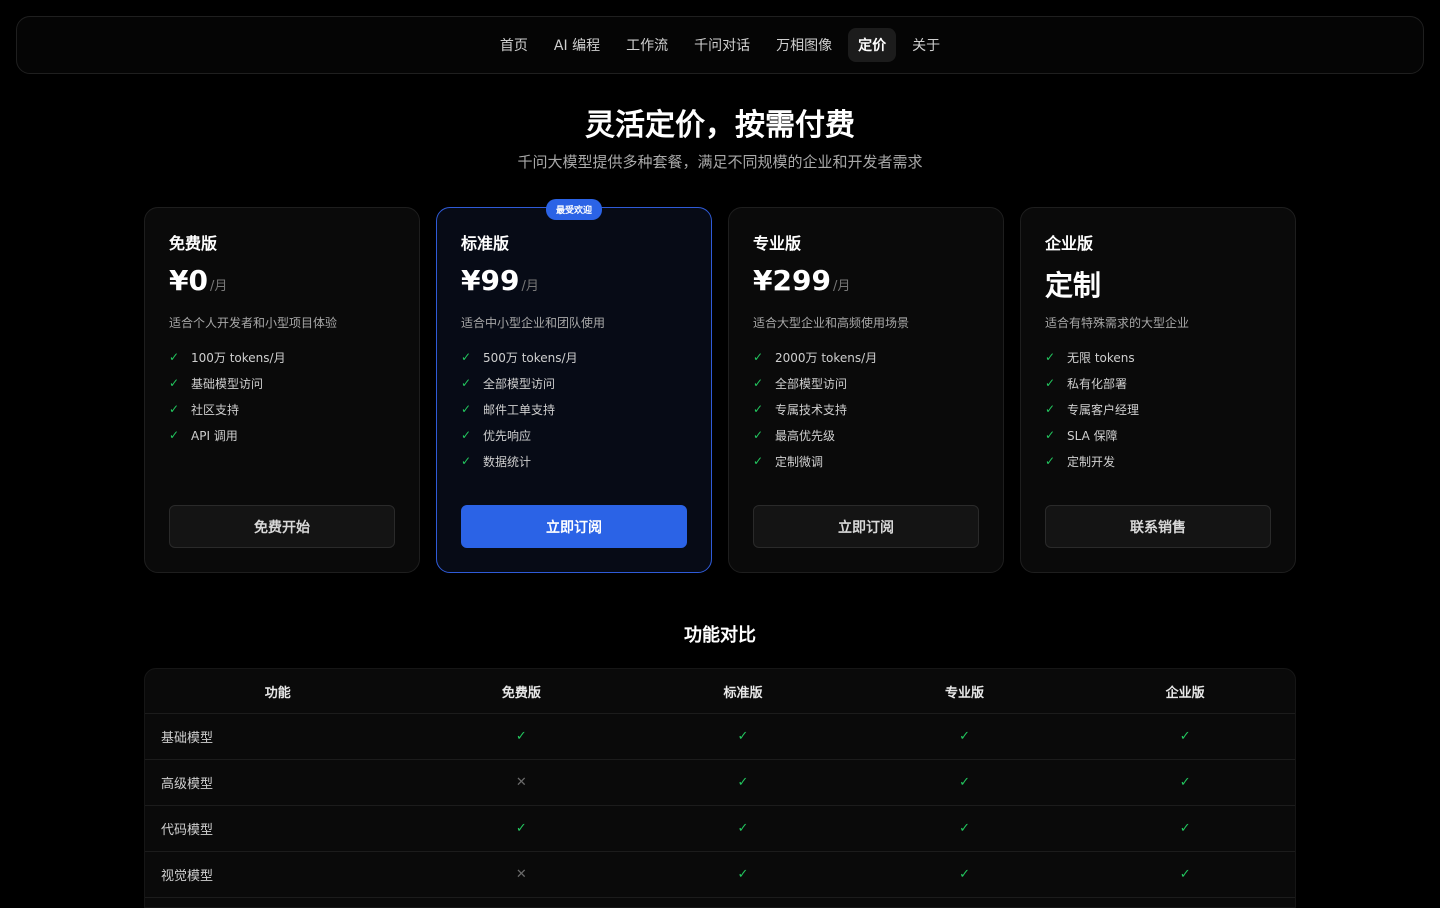 The width and height of the screenshot is (1440, 908). Describe the element at coordinates (277, 693) in the screenshot. I see `table-header-cell: 功能` at that location.